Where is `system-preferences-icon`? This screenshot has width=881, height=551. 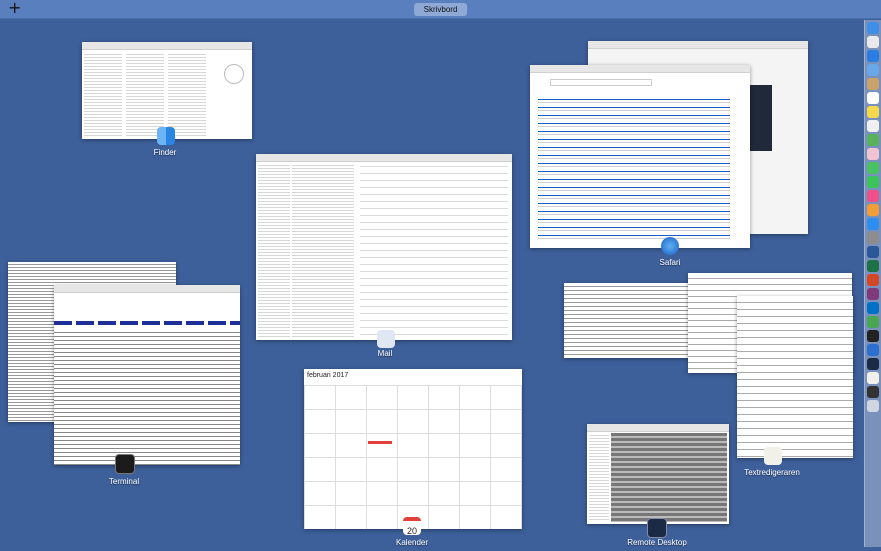 system-preferences-icon is located at coordinates (873, 238).